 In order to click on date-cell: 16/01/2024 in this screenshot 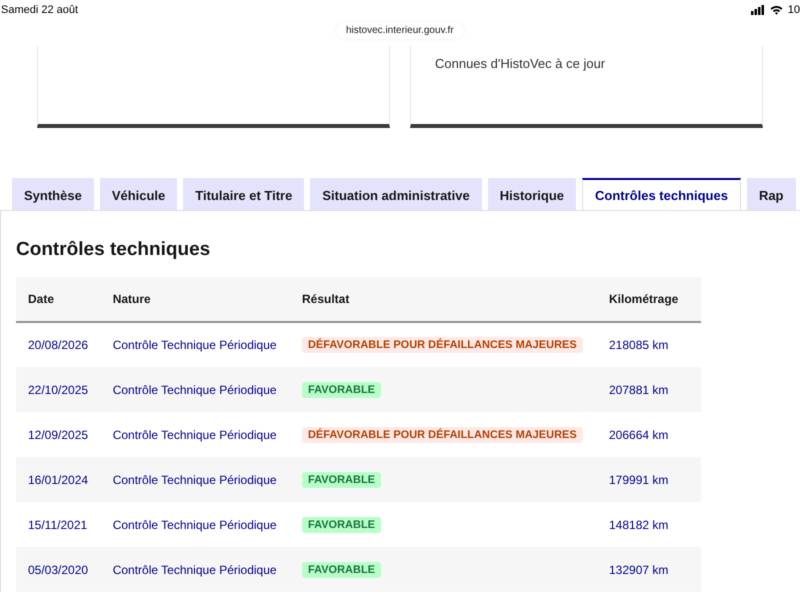, I will do `click(58, 479)`.